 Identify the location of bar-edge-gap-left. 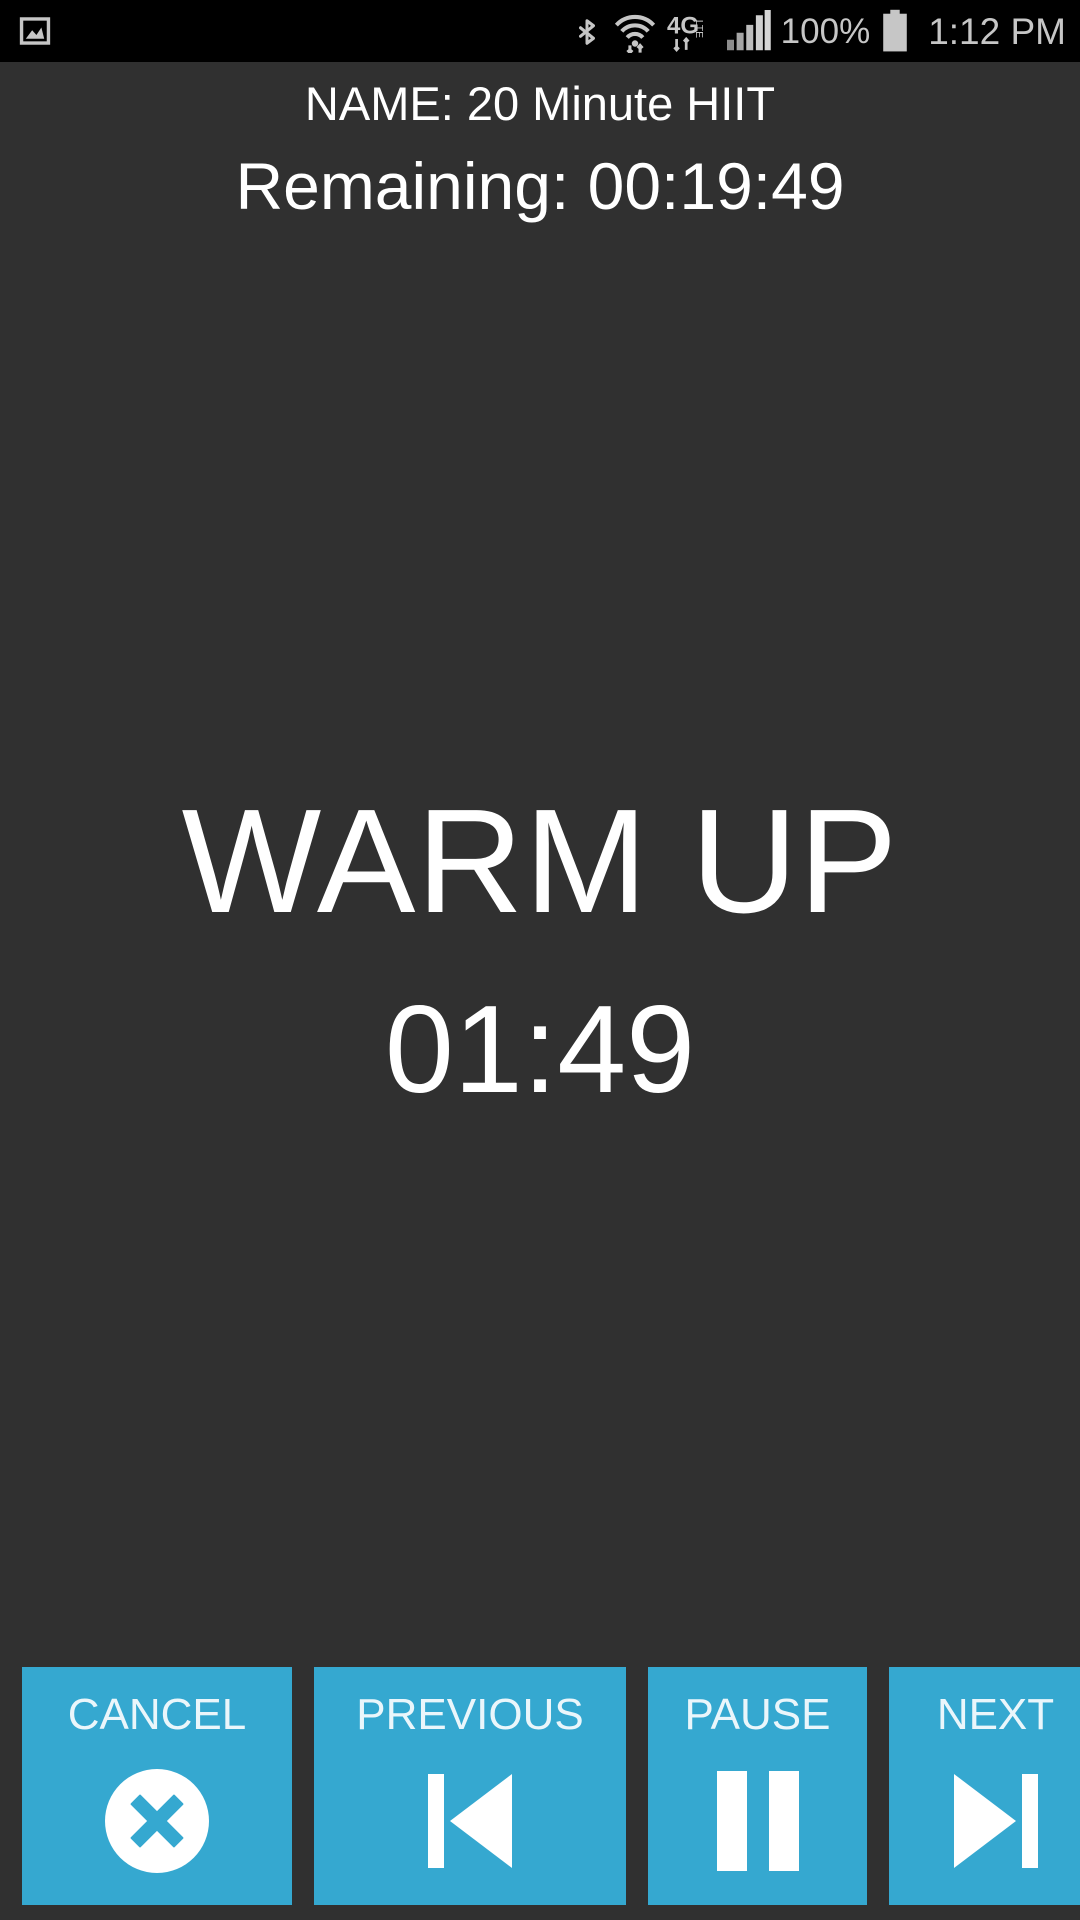
(11, 1786).